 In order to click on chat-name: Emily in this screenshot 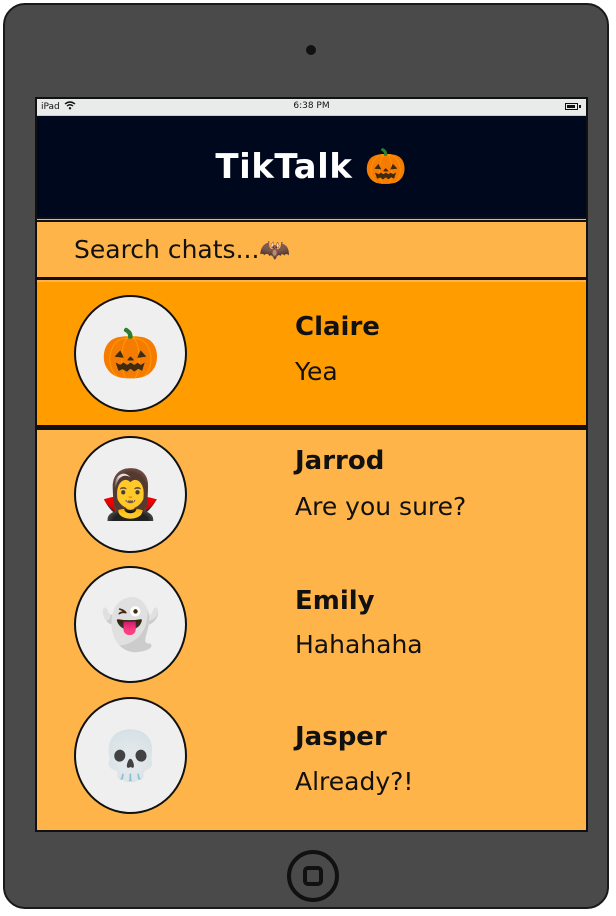, I will do `click(335, 601)`.